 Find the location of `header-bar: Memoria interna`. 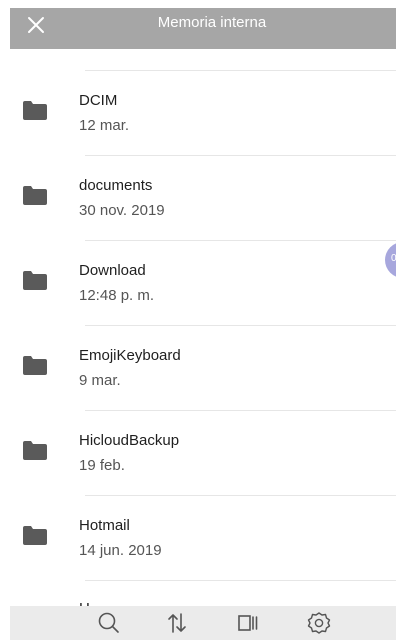

header-bar: Memoria interna is located at coordinates (203, 28).